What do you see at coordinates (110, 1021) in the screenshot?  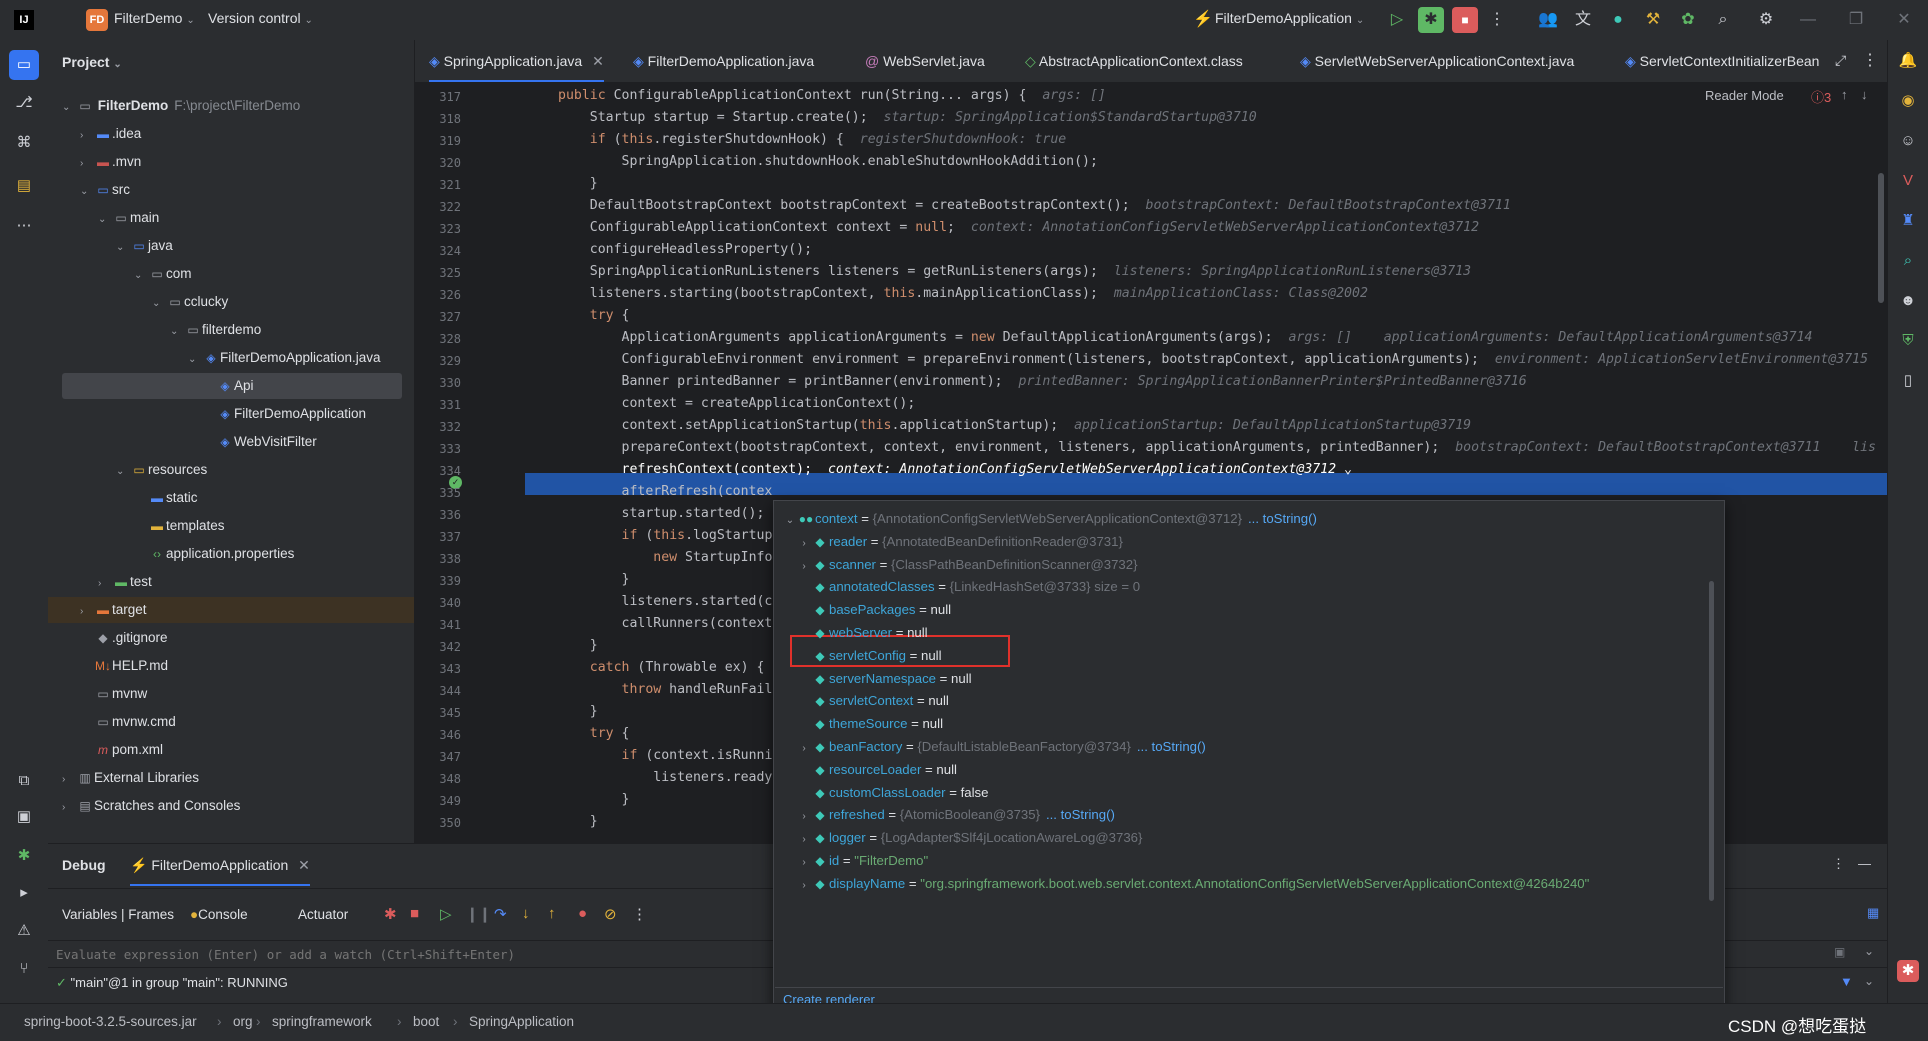 I see `breadcrumb-item: spring-boot-3.2.5-sources.jar` at bounding box center [110, 1021].